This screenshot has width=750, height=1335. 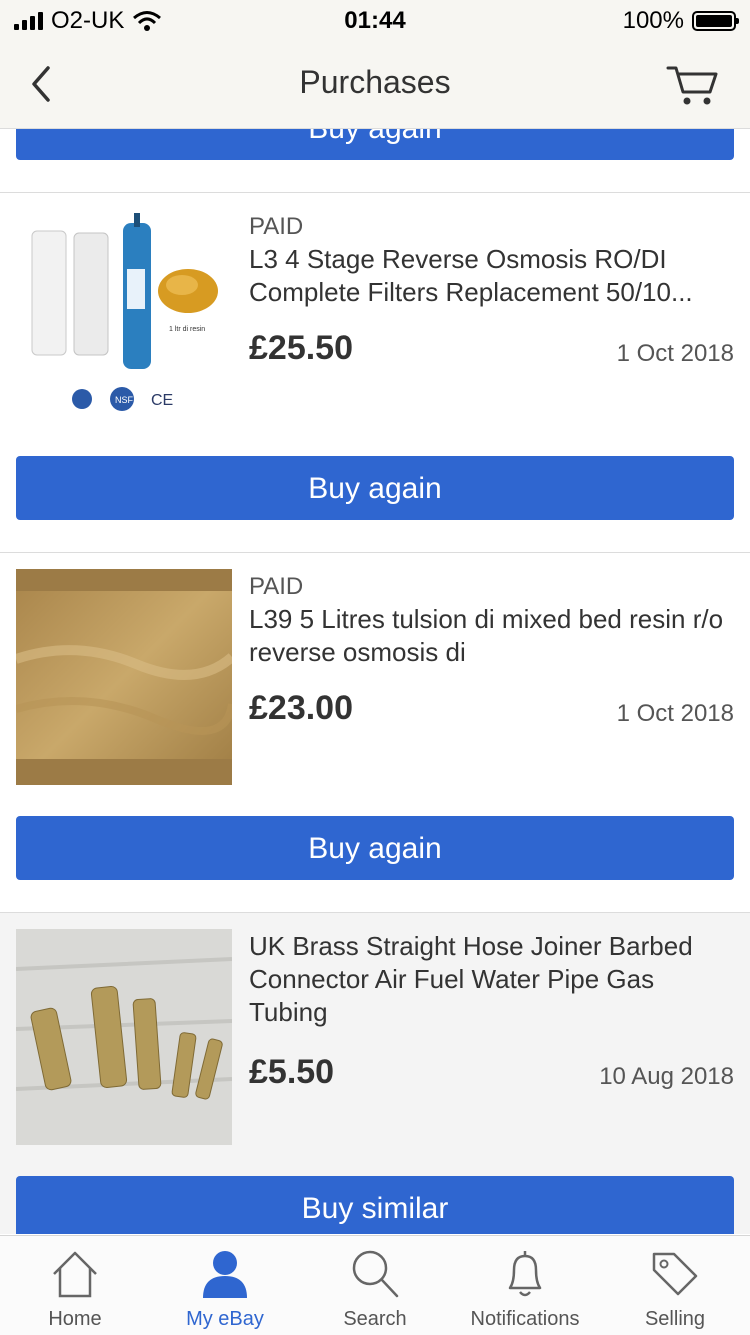 What do you see at coordinates (653, 20) in the screenshot?
I see `battery-percent: 100%` at bounding box center [653, 20].